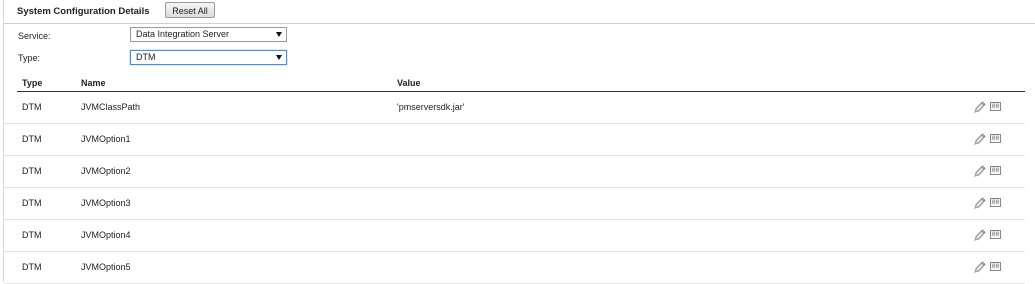  I want to click on row-name: JVMOption1, so click(106, 139).